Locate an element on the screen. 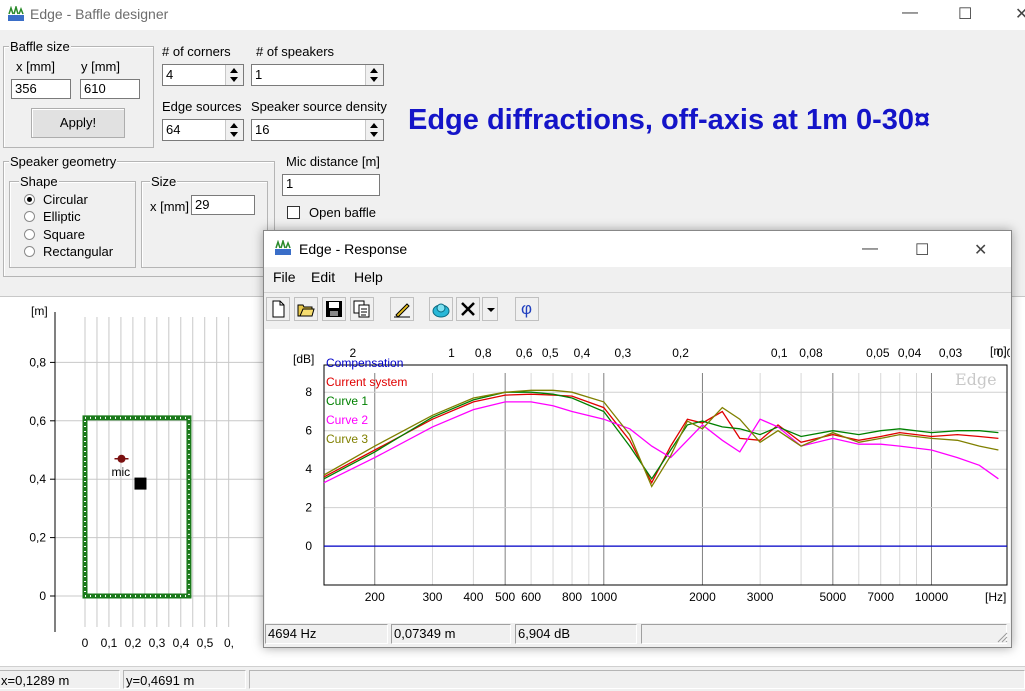  baffle-x-input: 356 is located at coordinates (41, 89).